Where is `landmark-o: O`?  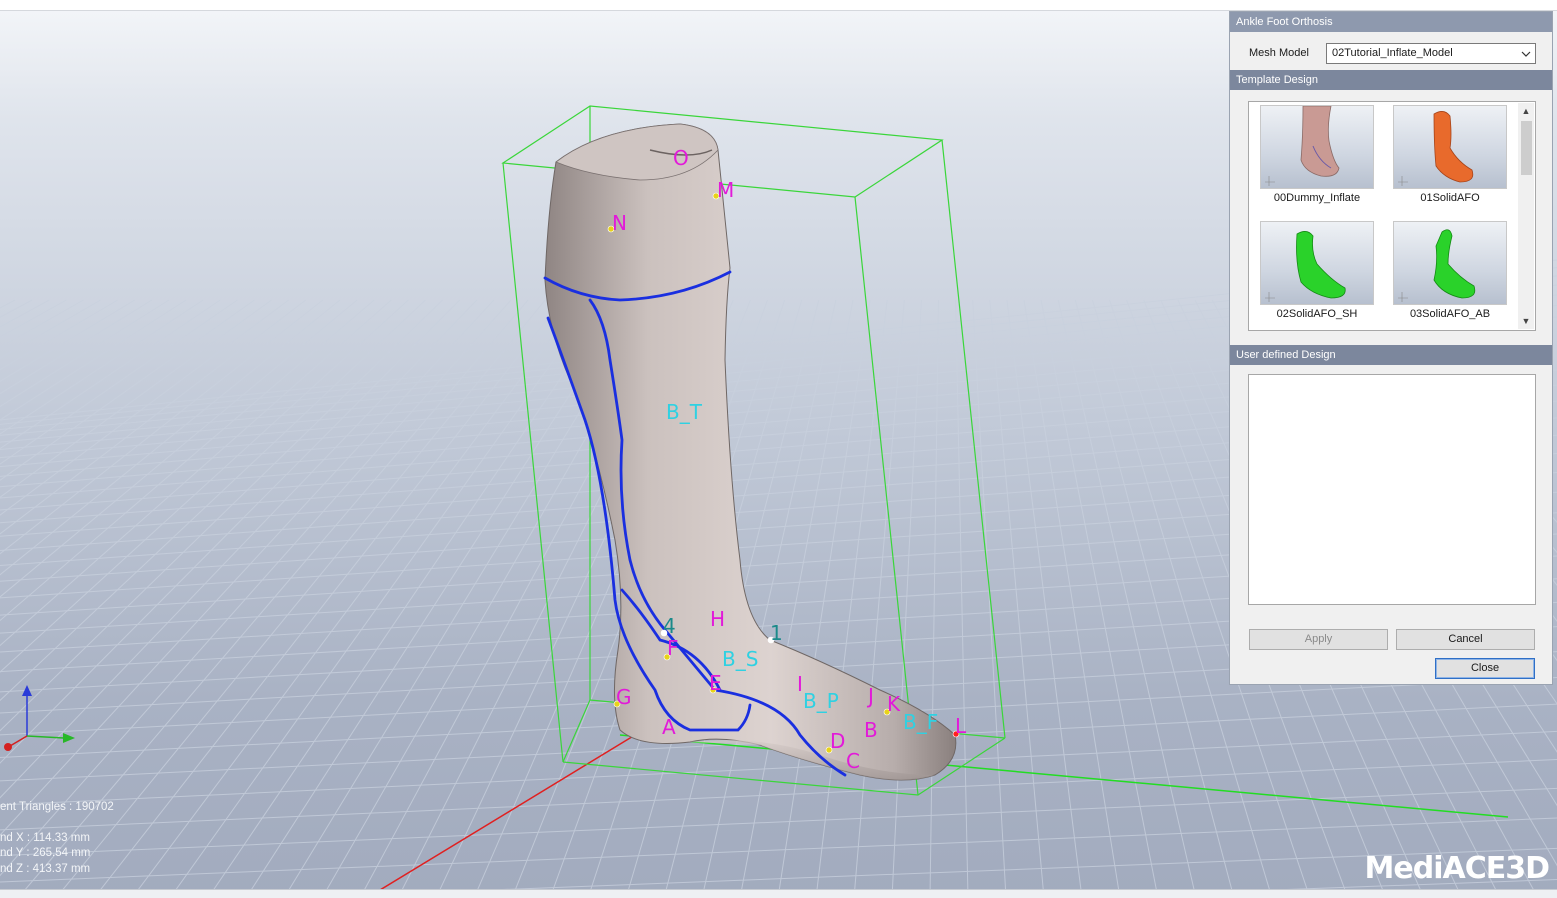 landmark-o: O is located at coordinates (681, 158).